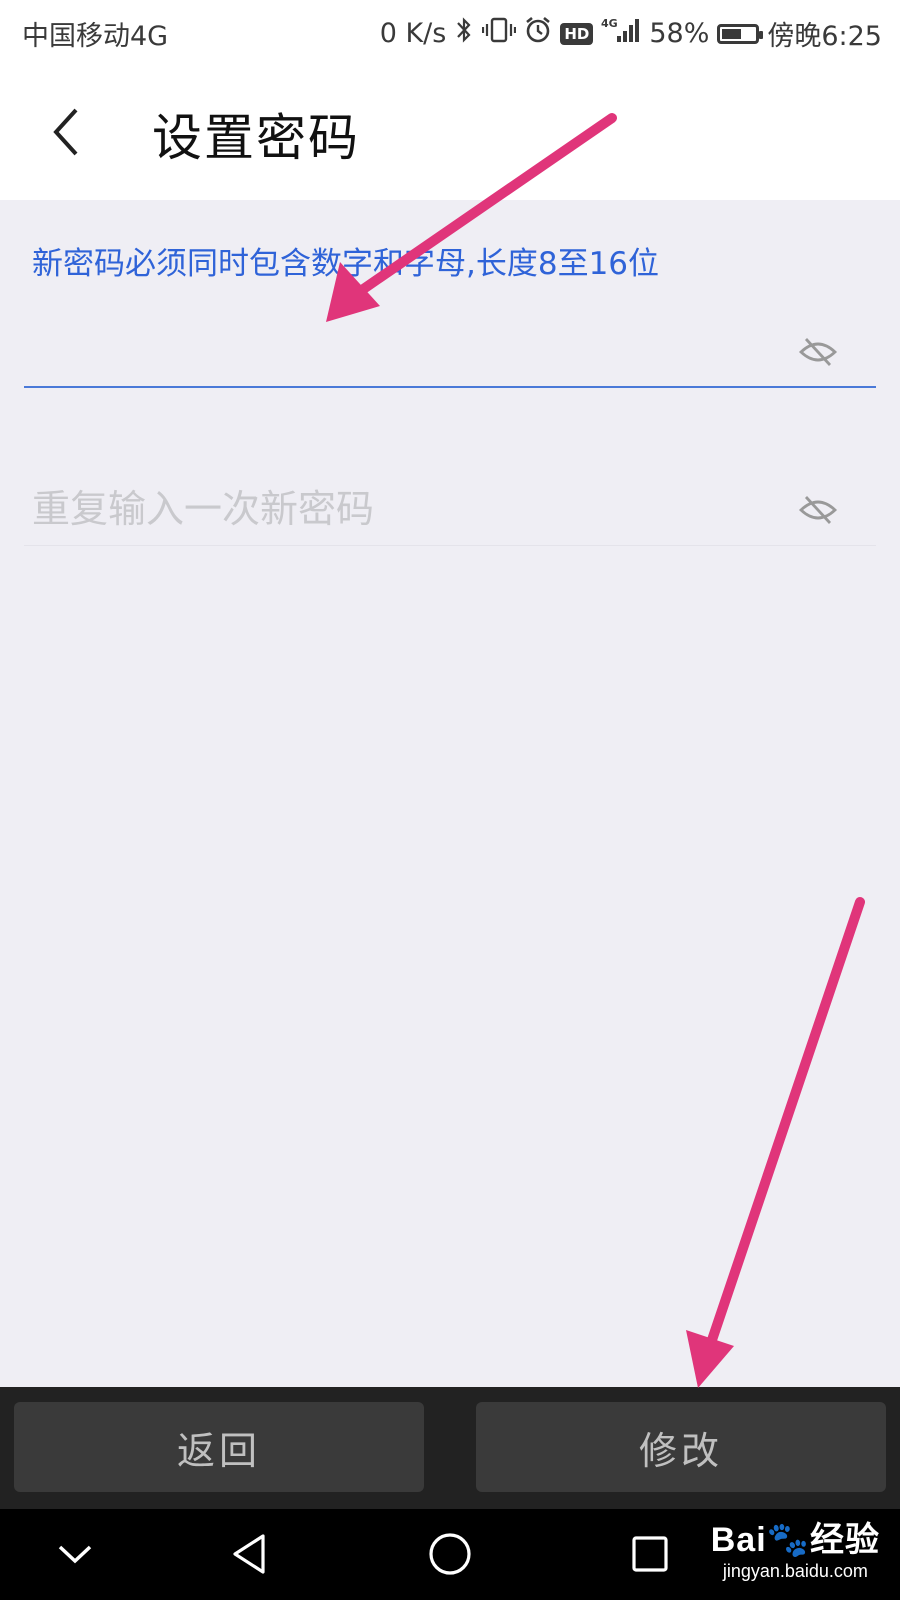 The height and width of the screenshot is (1600, 900). I want to click on status-icons: 0 K/s HD 4G 58% 傍晚6:25, so click(631, 33).